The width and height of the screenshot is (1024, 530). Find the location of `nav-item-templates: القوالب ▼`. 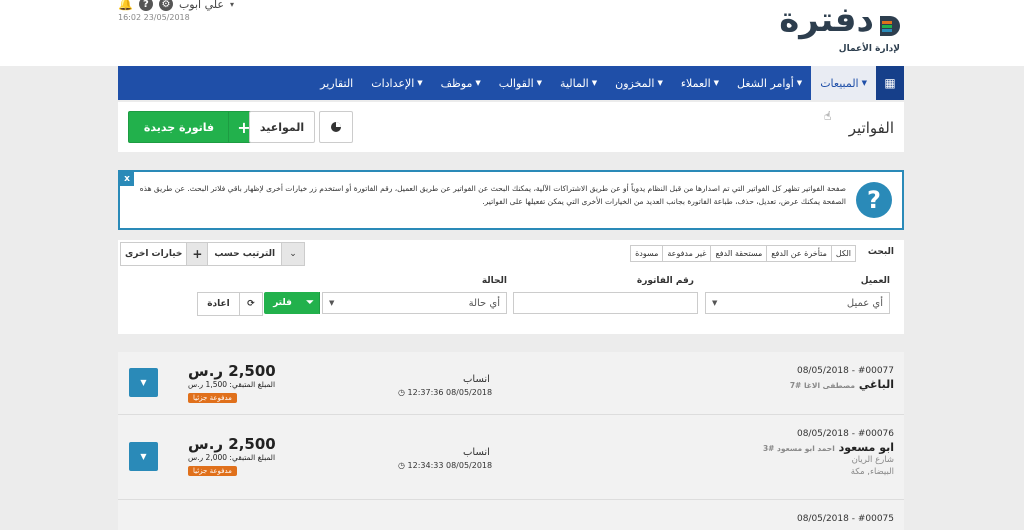

nav-item-templates: القوالب ▼ is located at coordinates (520, 83).